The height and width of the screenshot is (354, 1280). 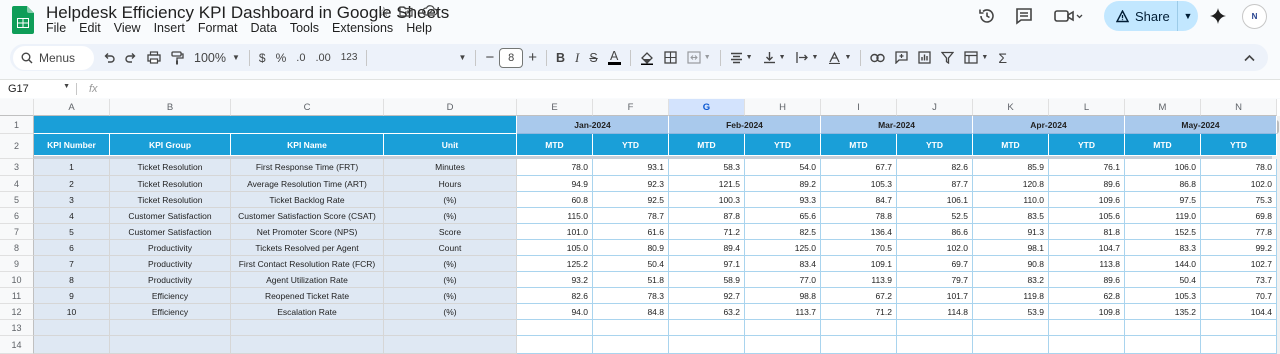 What do you see at coordinates (1163, 184) in the screenshot?
I see `kpi-value: 86.8` at bounding box center [1163, 184].